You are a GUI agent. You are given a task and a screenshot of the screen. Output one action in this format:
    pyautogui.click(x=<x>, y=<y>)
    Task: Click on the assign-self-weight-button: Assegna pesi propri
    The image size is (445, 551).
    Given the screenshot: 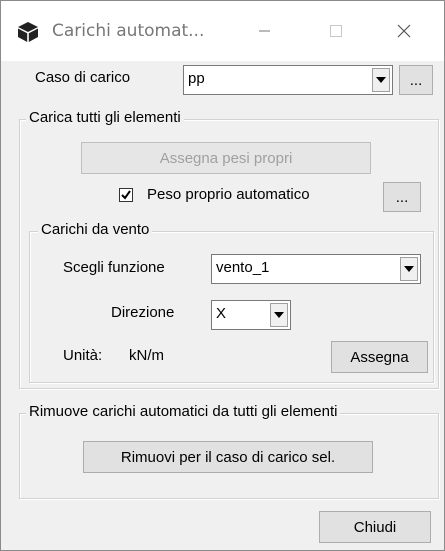 What is the action you would take?
    pyautogui.click(x=226, y=158)
    